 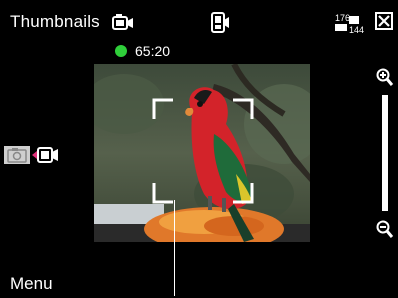 I want to click on focus-indicator-line, so click(x=174, y=248).